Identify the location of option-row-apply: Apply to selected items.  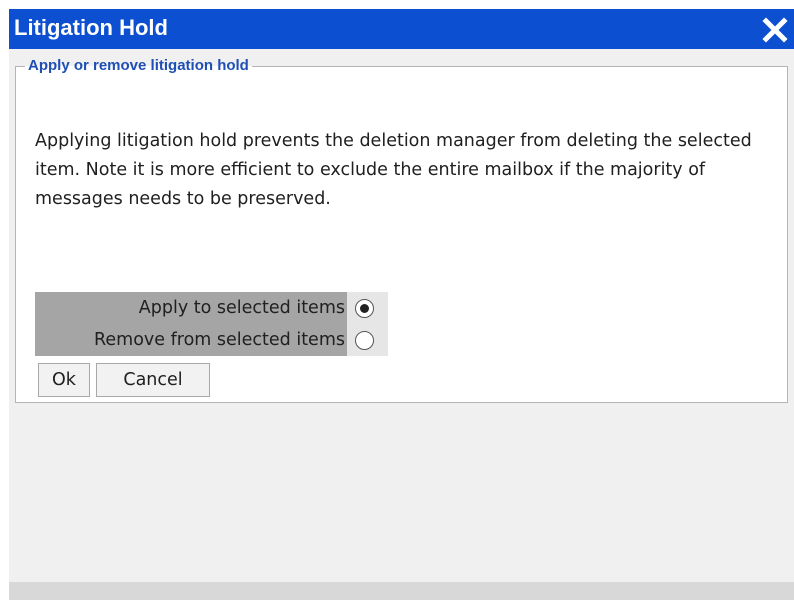
(211, 308).